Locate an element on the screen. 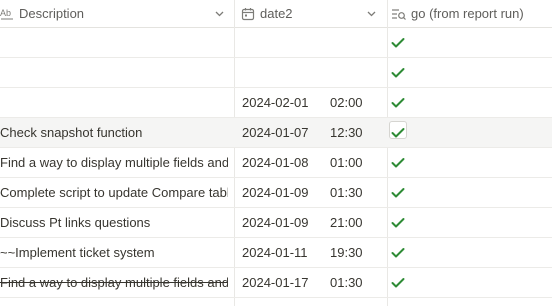 This screenshot has height=306, width=552. cell-time: 19:30 is located at coordinates (355, 252).